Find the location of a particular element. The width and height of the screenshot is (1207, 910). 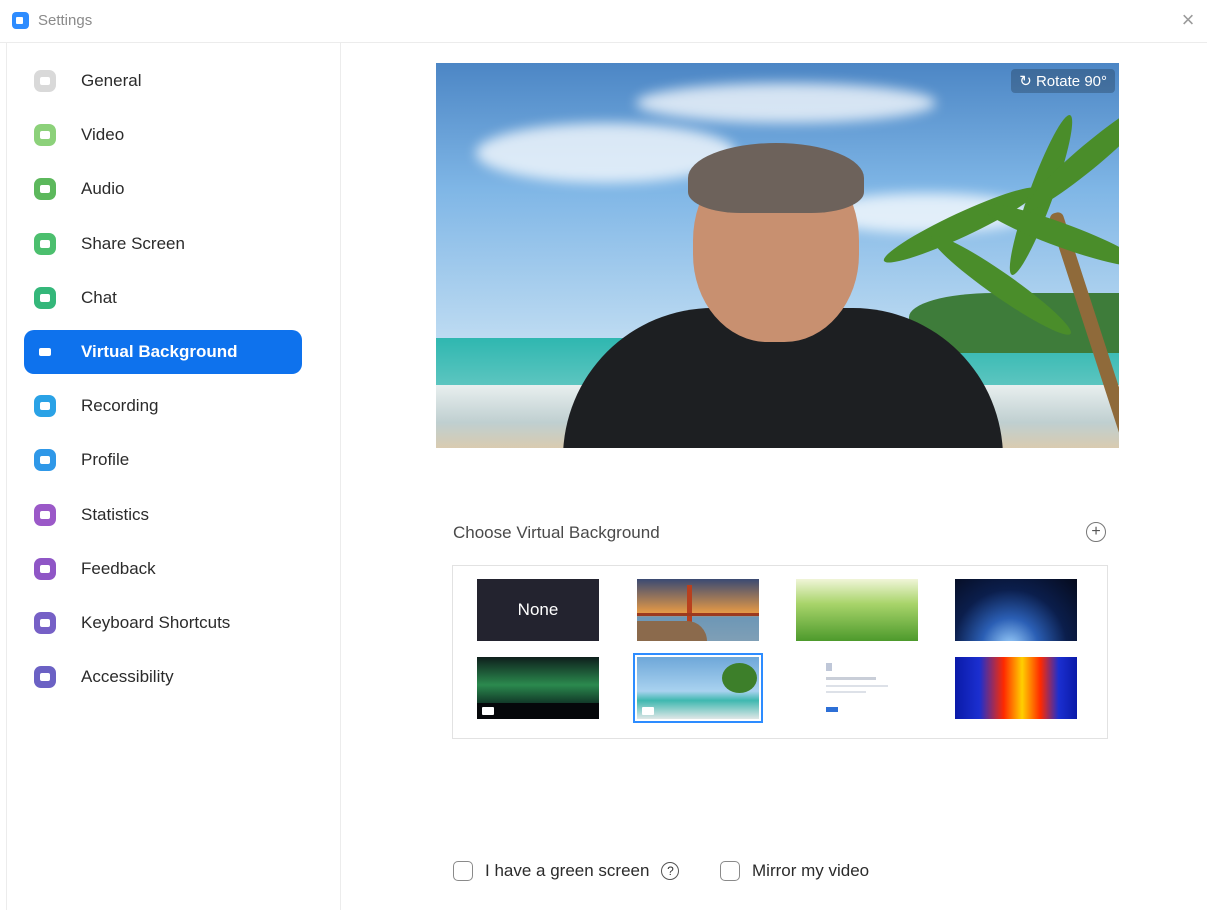

sidebar-item-label: Feedback is located at coordinates (118, 568).